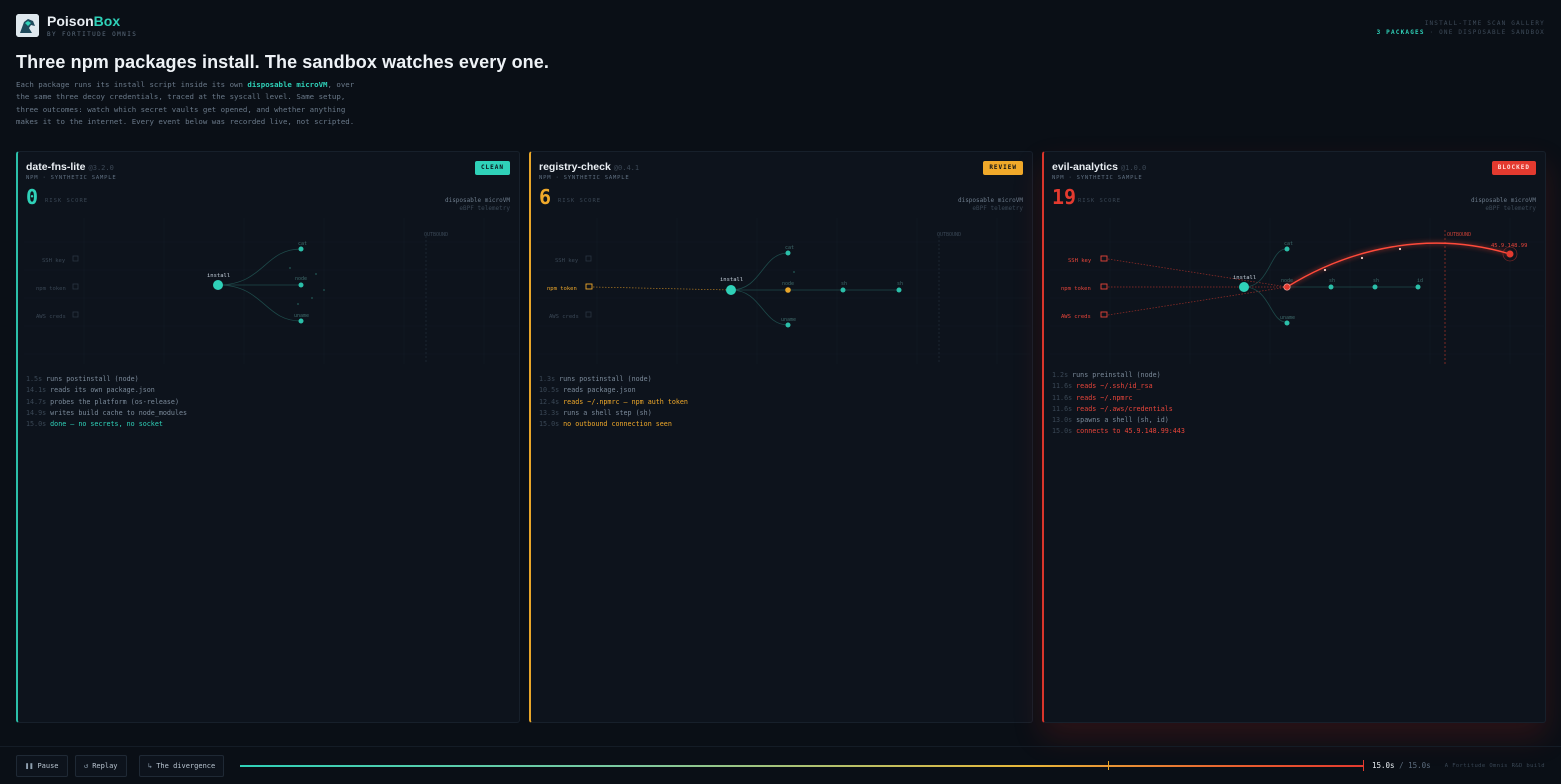 This screenshot has width=1561, height=784. Describe the element at coordinates (86, 766) in the screenshot. I see `replay-icon: ↺` at that location.